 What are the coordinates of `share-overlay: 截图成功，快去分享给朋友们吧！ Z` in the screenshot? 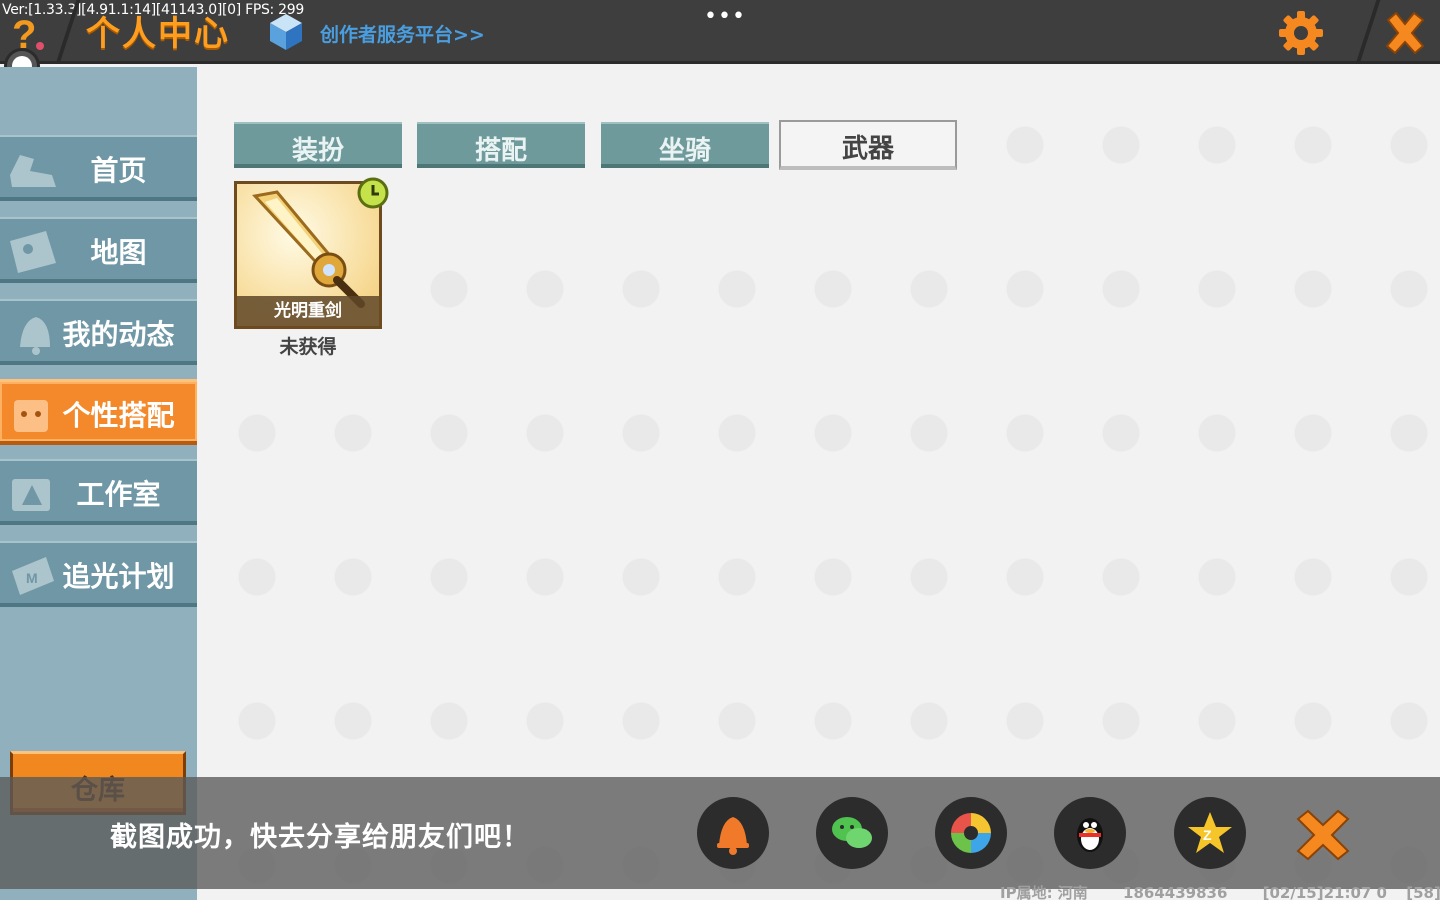 It's located at (720, 833).